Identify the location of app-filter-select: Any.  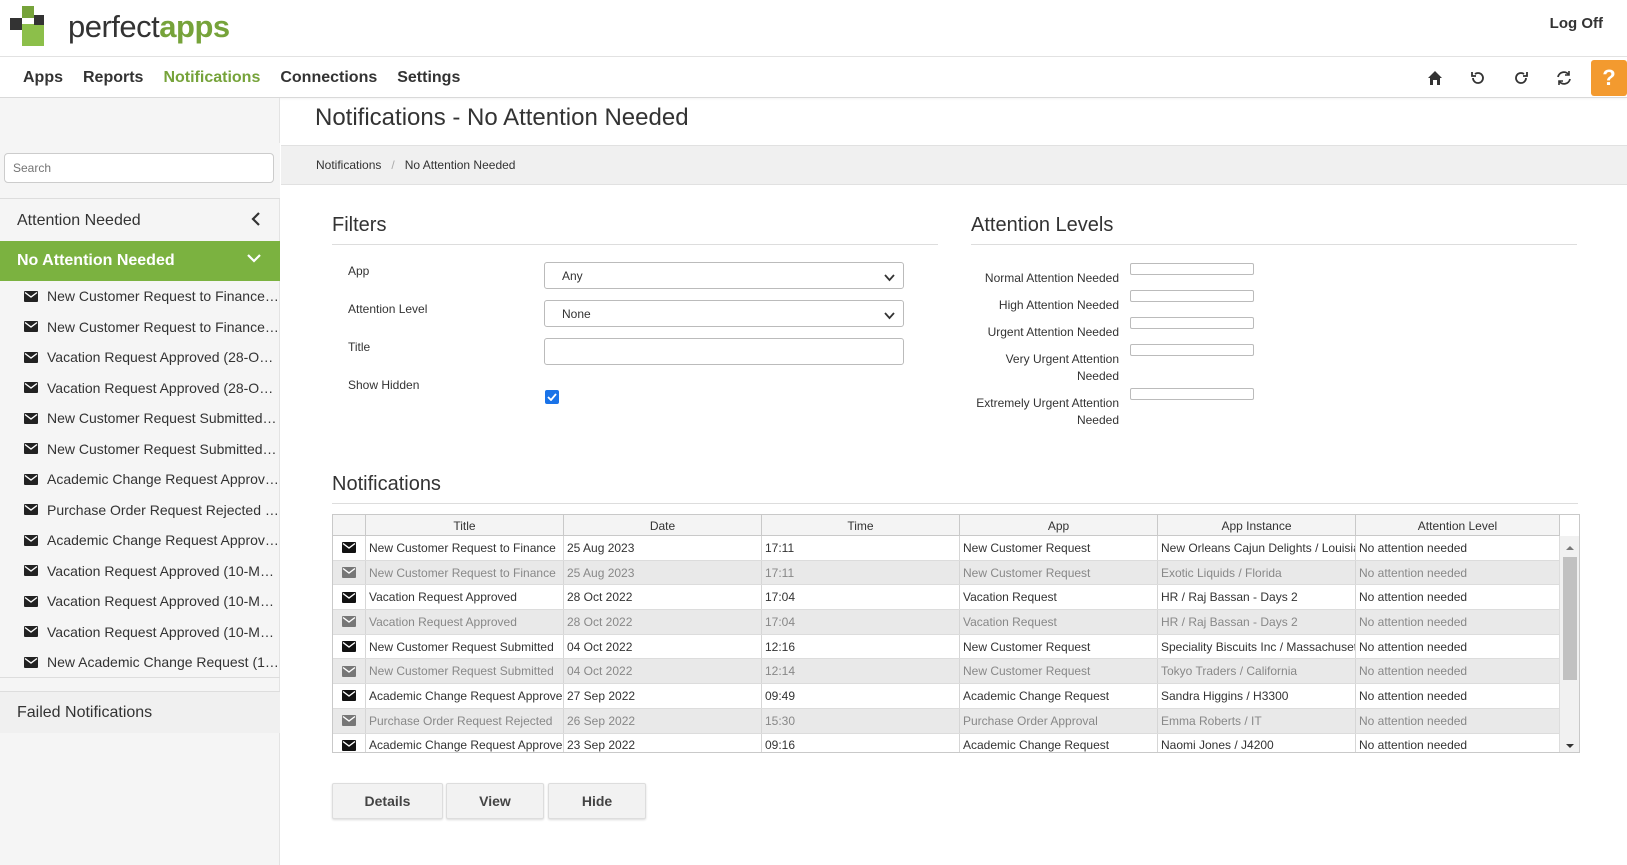
(724, 275).